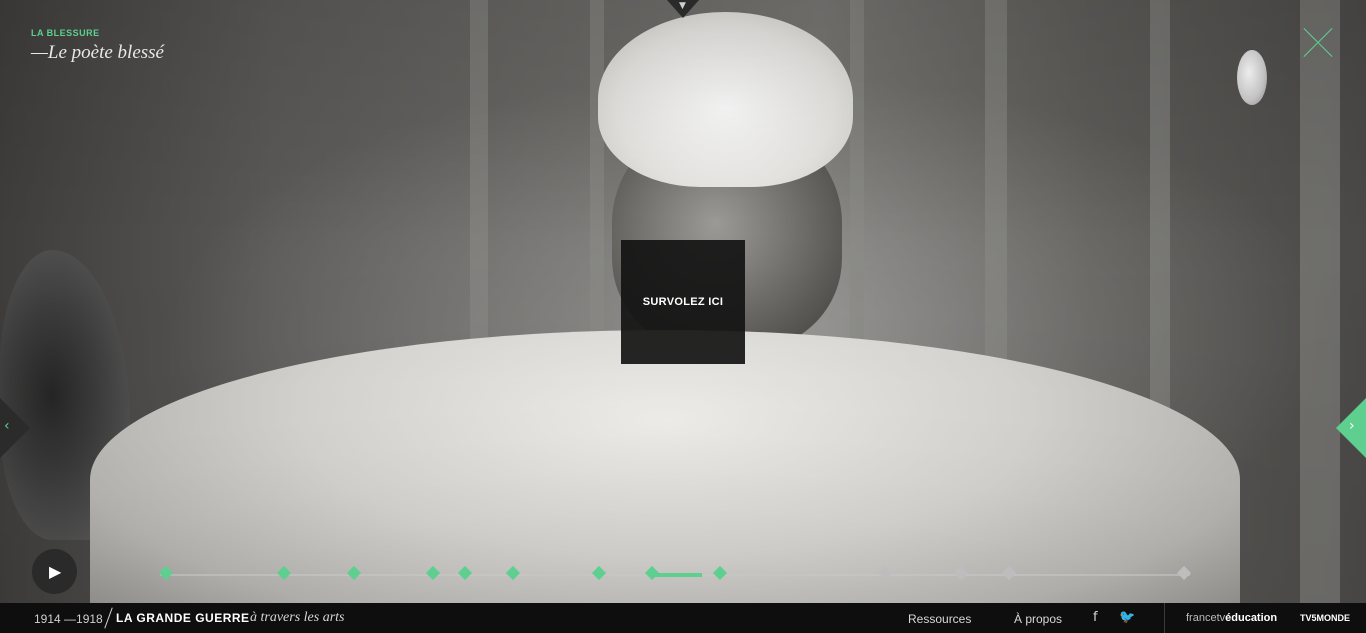  What do you see at coordinates (1095, 617) in the screenshot?
I see `facebook-icon: f` at bounding box center [1095, 617].